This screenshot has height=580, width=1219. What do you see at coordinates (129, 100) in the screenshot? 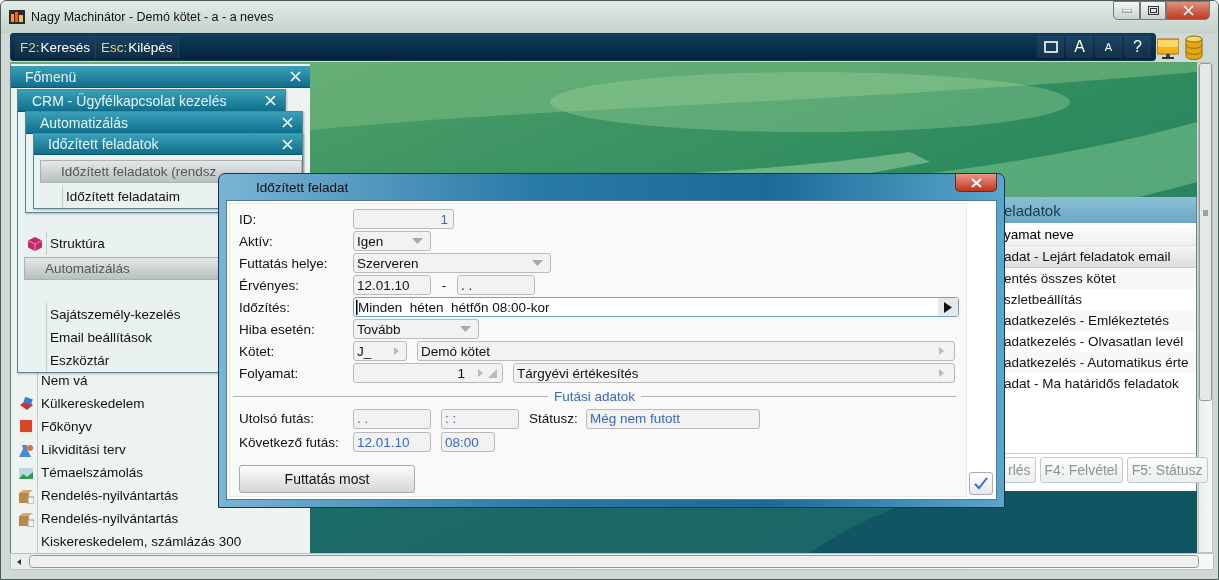
I see `window-title: CRM - Ügyfélkapcsolat kezelés` at bounding box center [129, 100].